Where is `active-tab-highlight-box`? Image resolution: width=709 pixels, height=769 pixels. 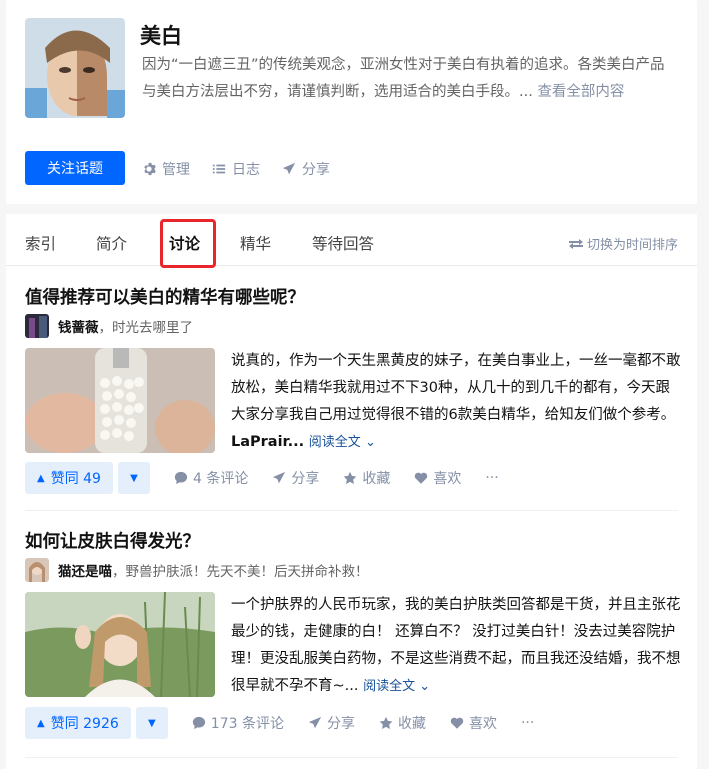 active-tab-highlight-box is located at coordinates (188, 243).